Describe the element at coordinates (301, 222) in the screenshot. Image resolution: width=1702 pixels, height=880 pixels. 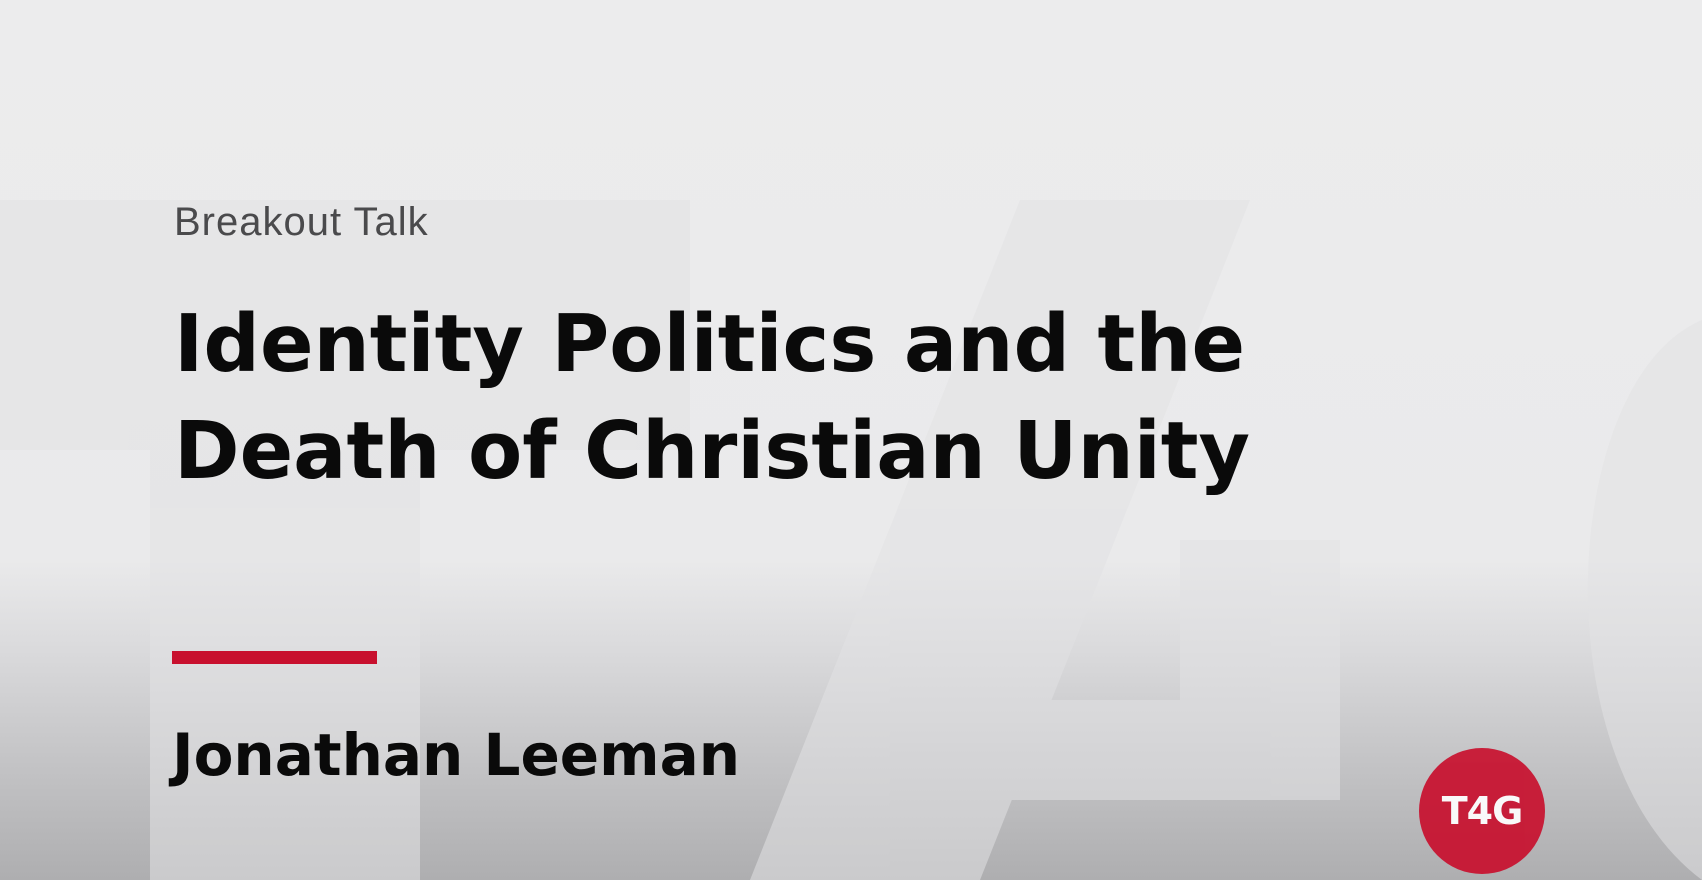
I see `talk-type-label: Breakout Talk` at that location.